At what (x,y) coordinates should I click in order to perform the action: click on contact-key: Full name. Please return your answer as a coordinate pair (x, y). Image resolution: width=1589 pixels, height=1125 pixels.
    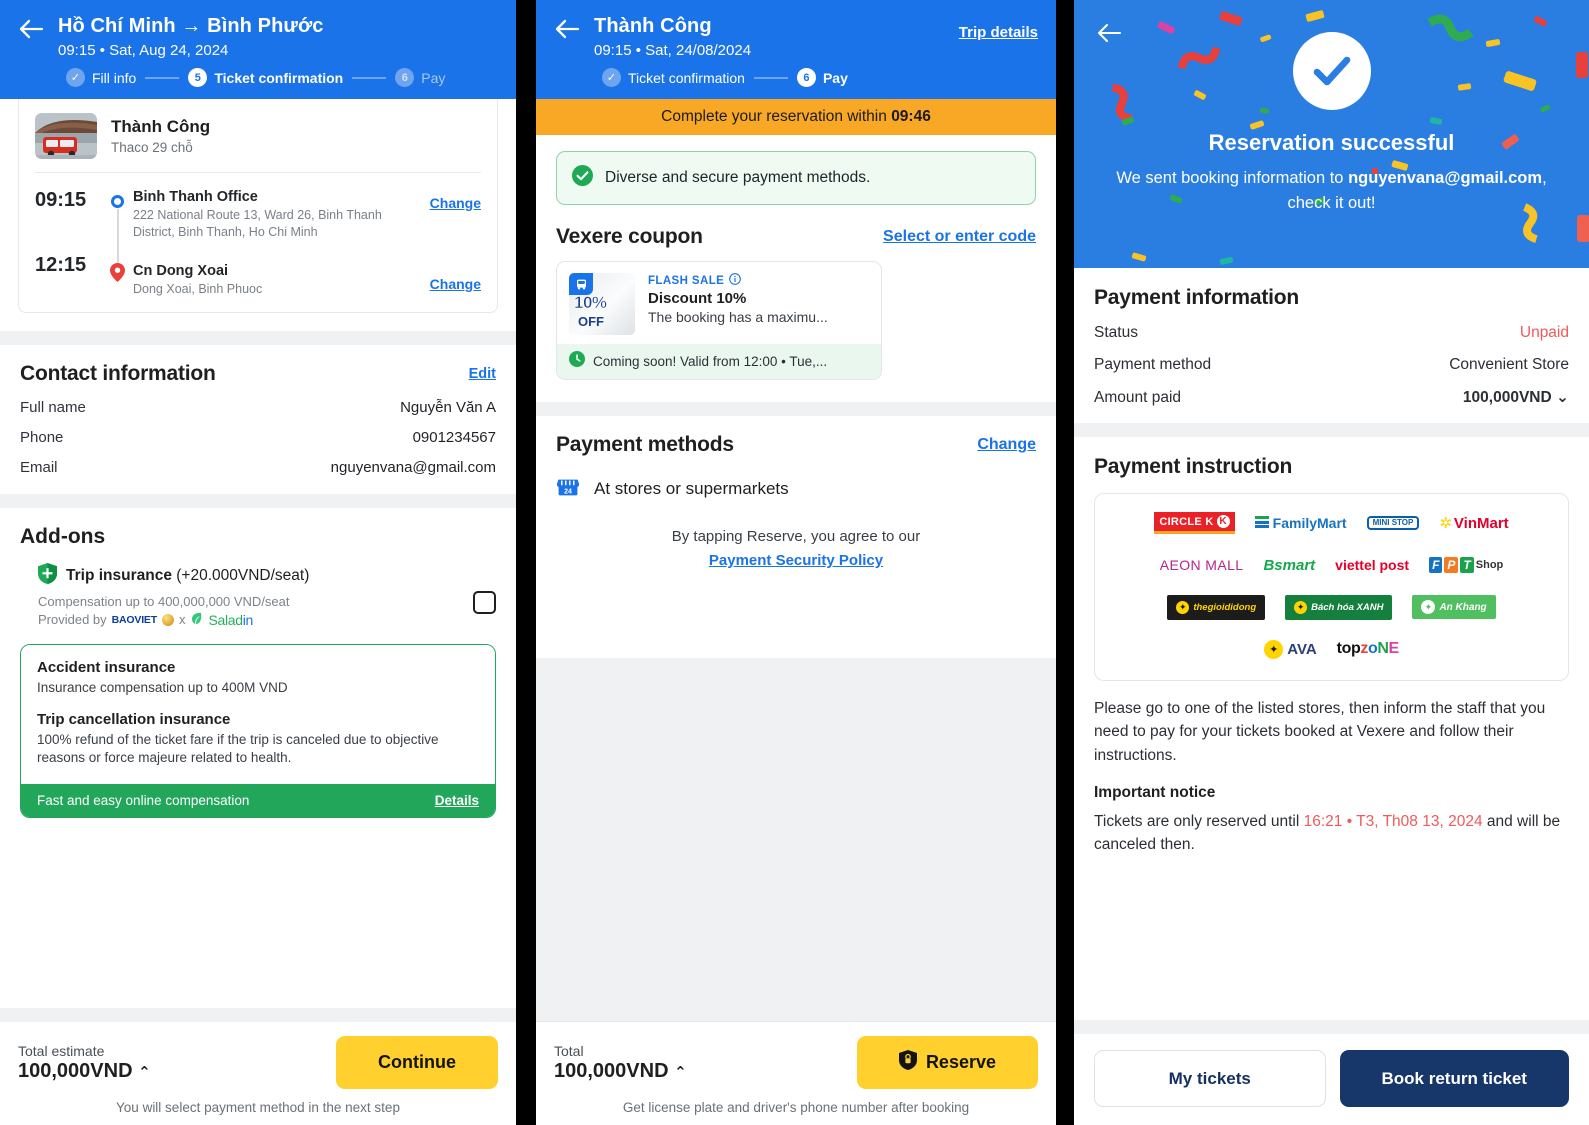
    Looking at the image, I should click on (53, 407).